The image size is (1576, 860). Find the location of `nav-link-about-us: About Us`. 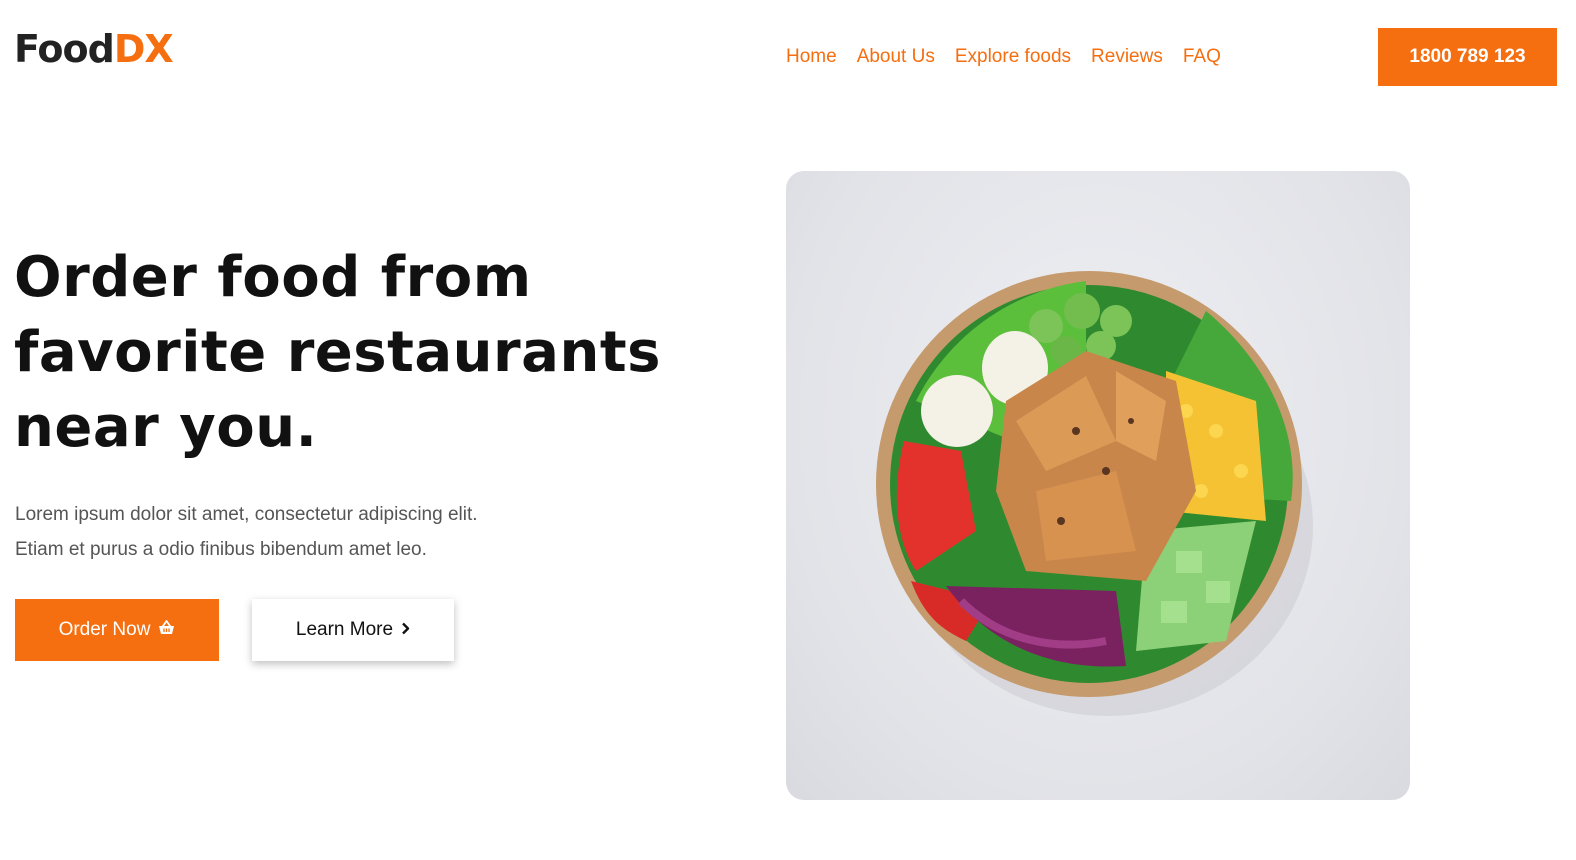

nav-link-about-us: About Us is located at coordinates (896, 57).